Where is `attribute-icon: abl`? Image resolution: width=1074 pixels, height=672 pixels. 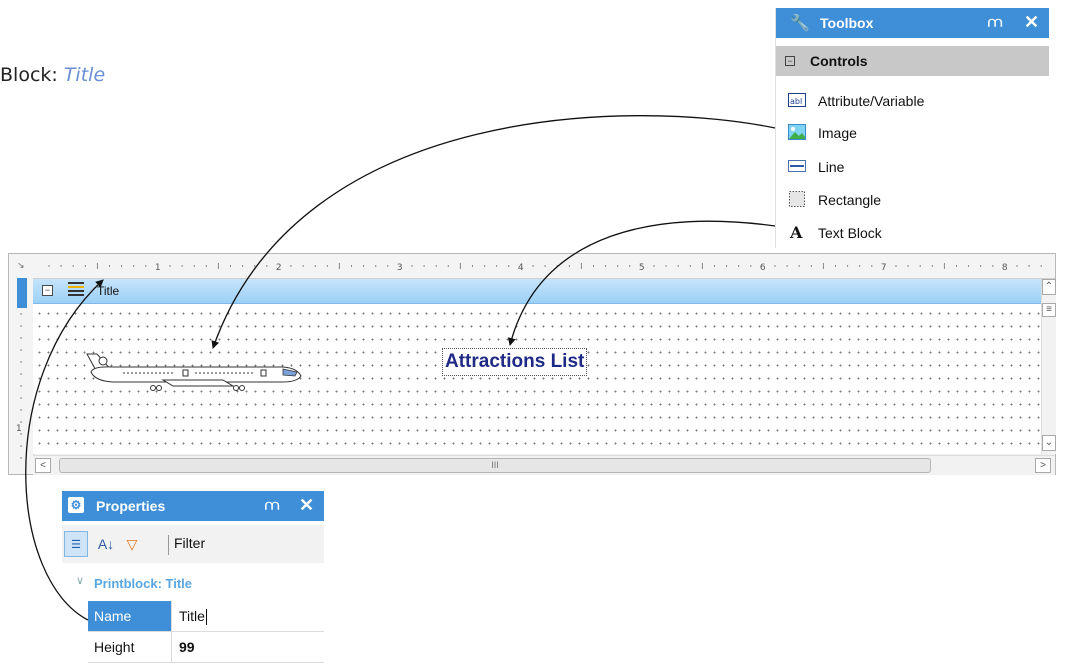 attribute-icon: abl is located at coordinates (797, 100).